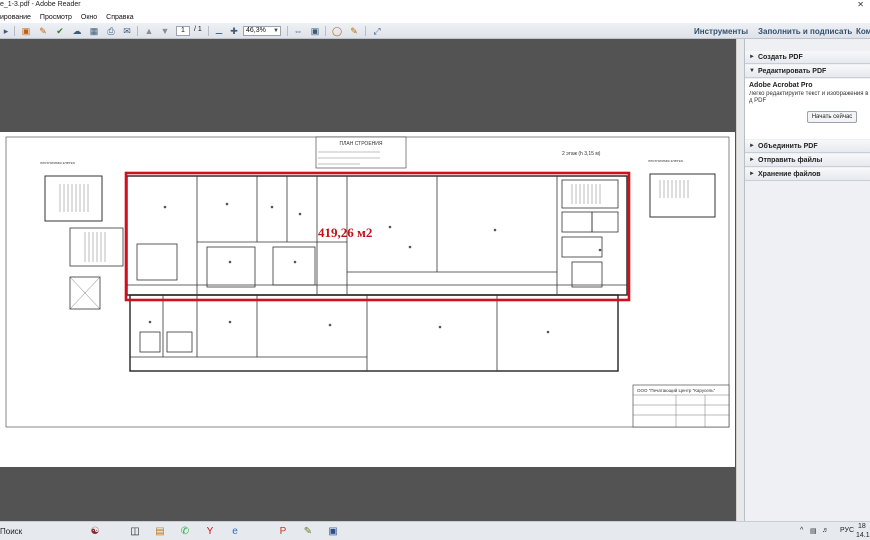  Describe the element at coordinates (805, 31) in the screenshot. I see `fill-sign-tab: Заполнить и подписать` at that location.